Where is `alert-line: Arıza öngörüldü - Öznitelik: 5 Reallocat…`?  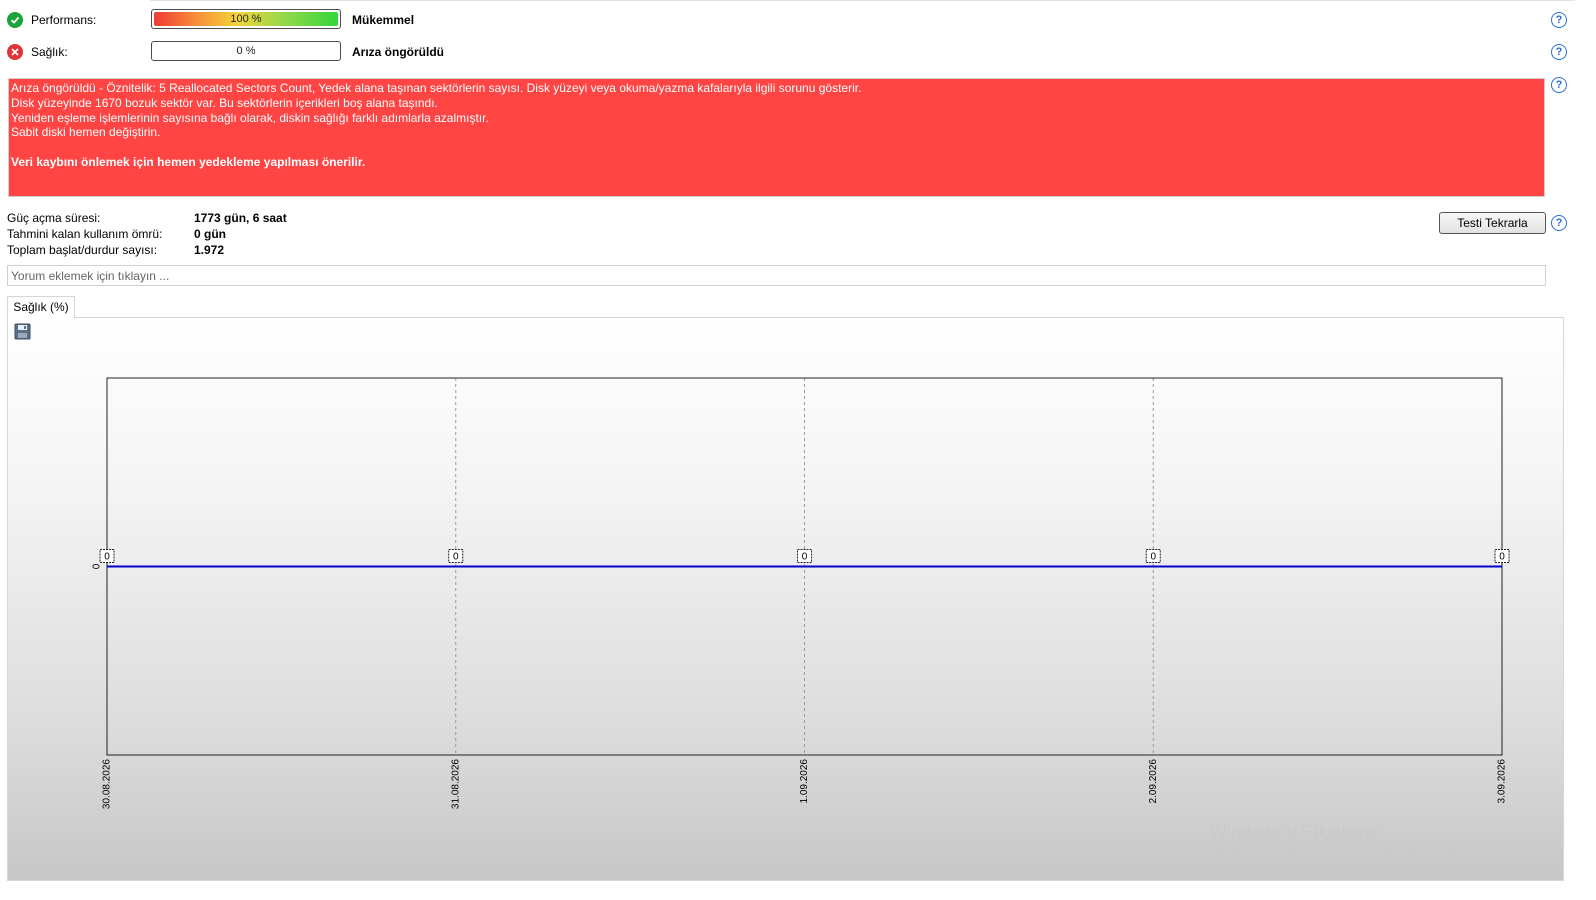 alert-line: Arıza öngörüldü - Öznitelik: 5 Reallocat… is located at coordinates (436, 88).